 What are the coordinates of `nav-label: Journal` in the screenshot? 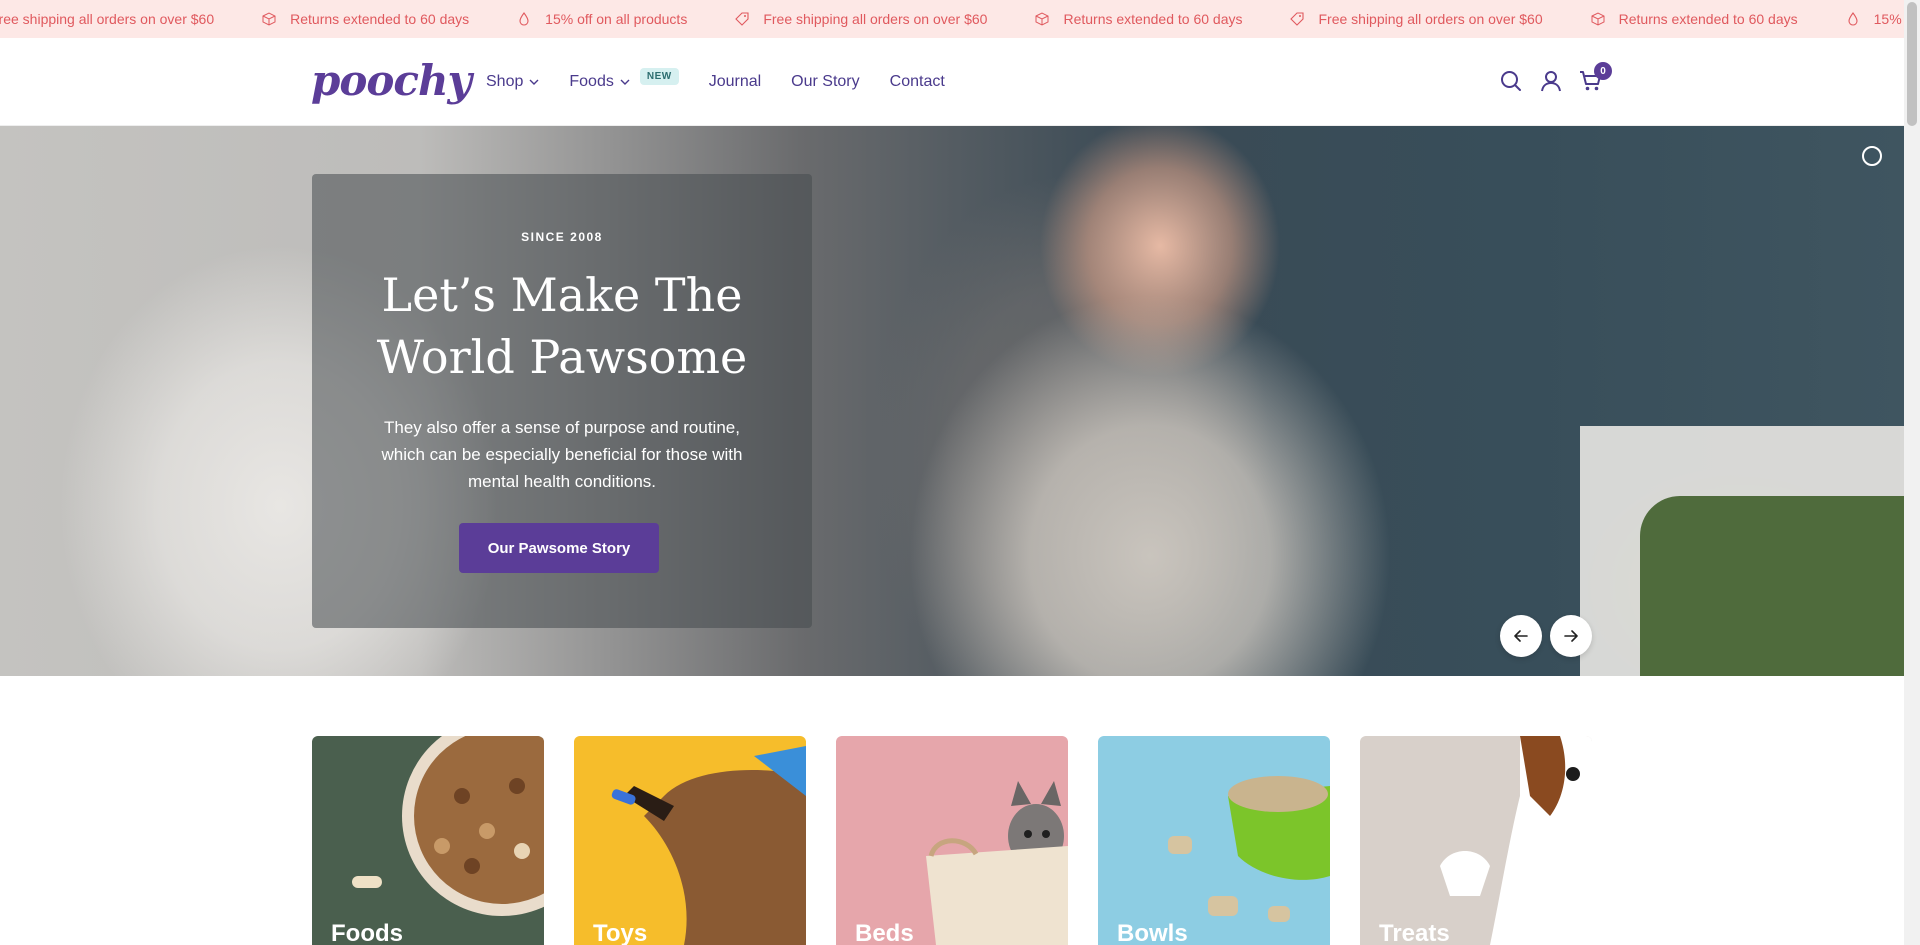 It's located at (735, 81).